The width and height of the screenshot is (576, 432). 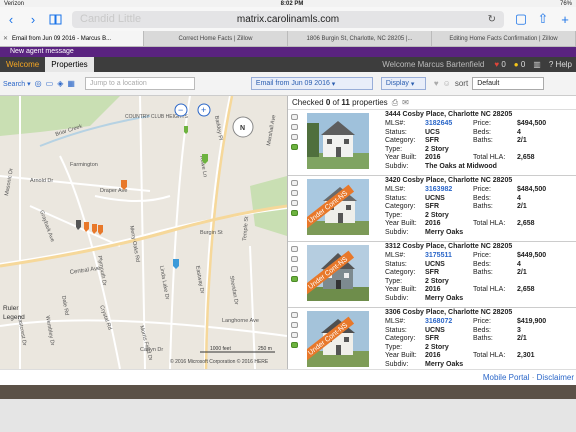 What do you see at coordinates (220, 349) in the screenshot?
I see `scale-feet: 1000 feet` at bounding box center [220, 349].